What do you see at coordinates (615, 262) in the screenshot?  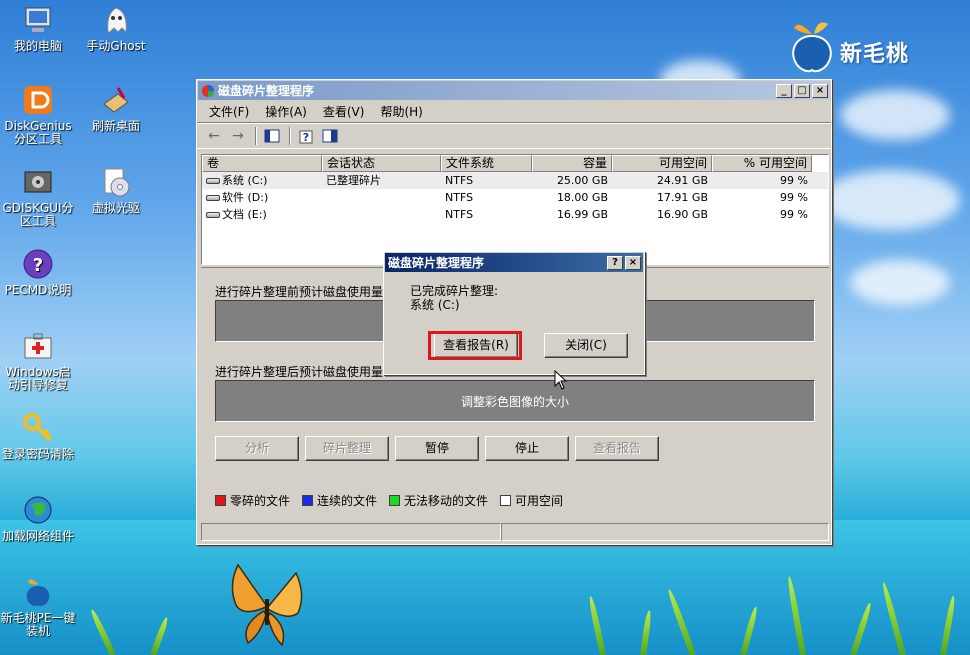 I see `dialog-help-button: ?` at bounding box center [615, 262].